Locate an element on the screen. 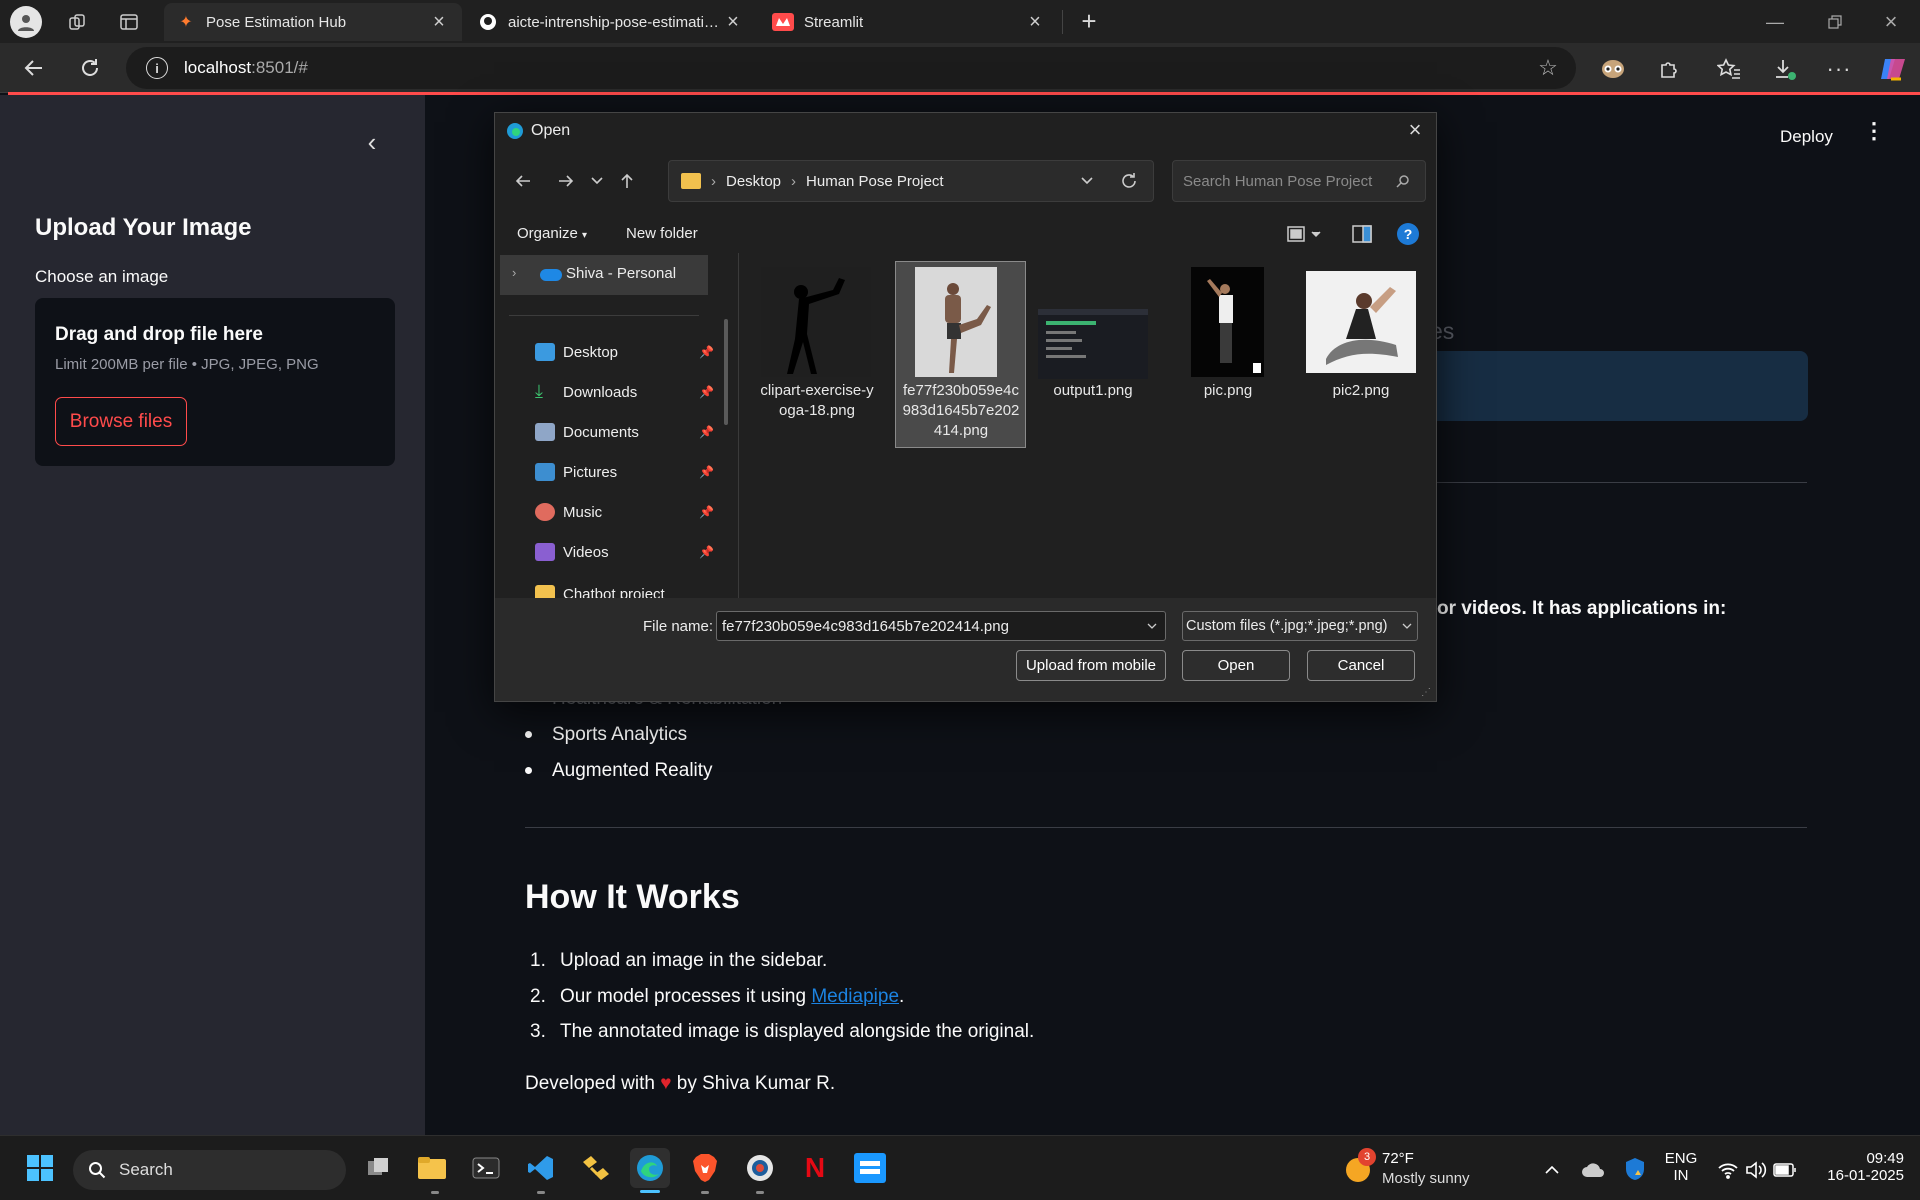 This screenshot has width=1920, height=1200. file-item-selected: fe77f230b059e4c 983d1645b7e202 414.png is located at coordinates (961, 351).